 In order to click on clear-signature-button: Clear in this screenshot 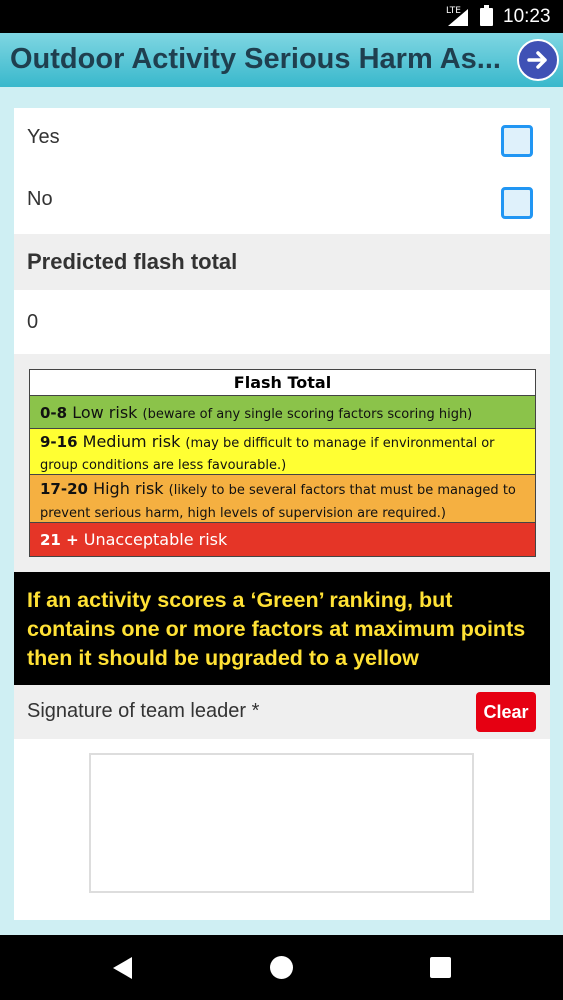, I will do `click(506, 712)`.